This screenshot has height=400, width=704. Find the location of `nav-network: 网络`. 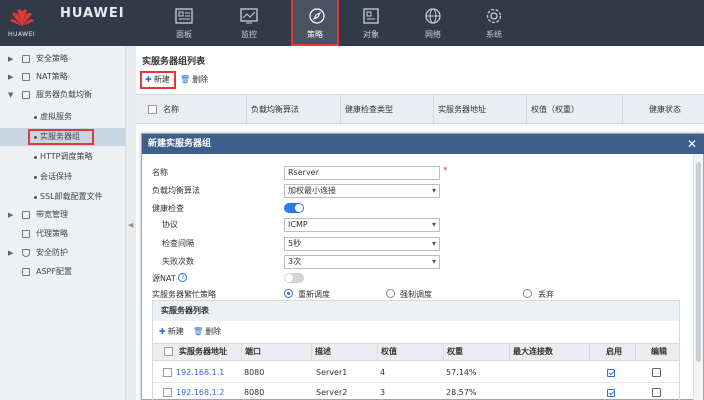

nav-network: 网络 is located at coordinates (433, 23).